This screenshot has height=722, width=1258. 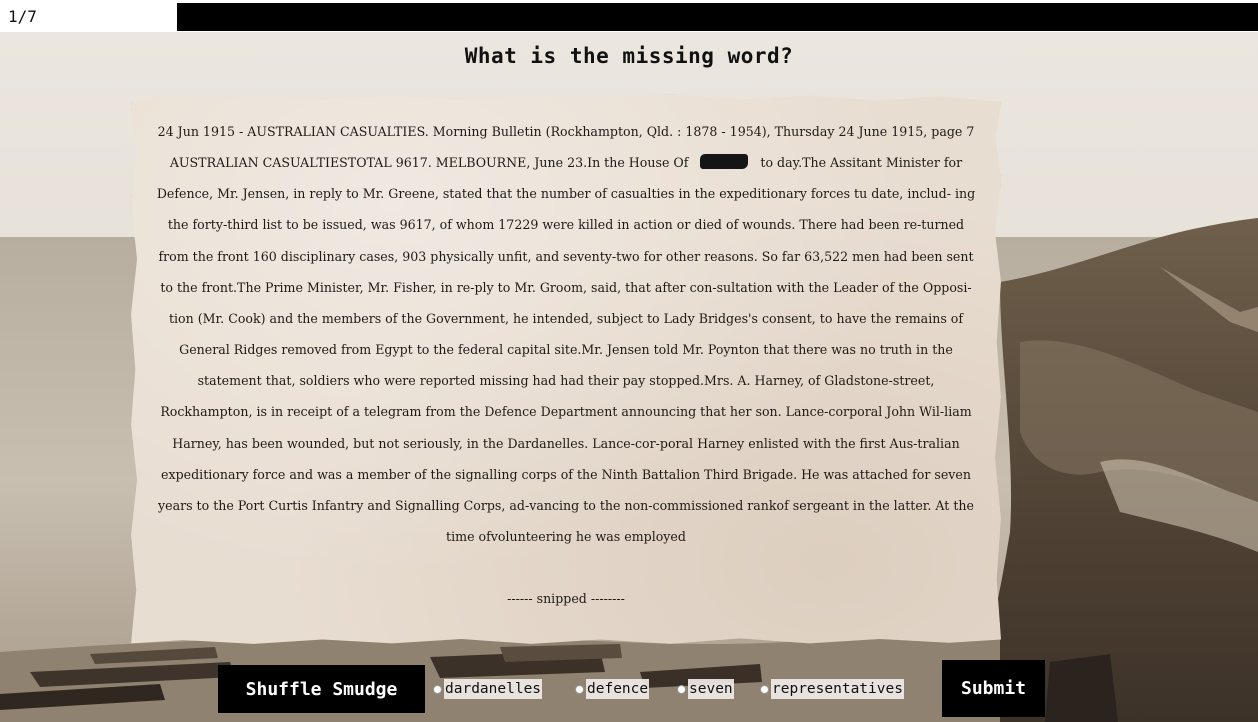 What do you see at coordinates (629, 17) in the screenshot?
I see `progress-bar: 1/7` at bounding box center [629, 17].